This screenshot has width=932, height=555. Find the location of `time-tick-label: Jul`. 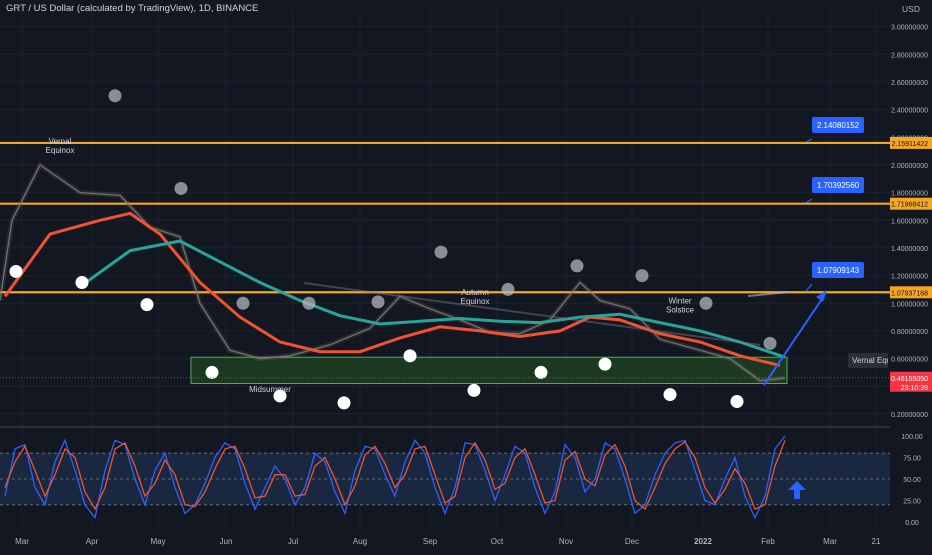

time-tick-label: Jul is located at coordinates (293, 541).